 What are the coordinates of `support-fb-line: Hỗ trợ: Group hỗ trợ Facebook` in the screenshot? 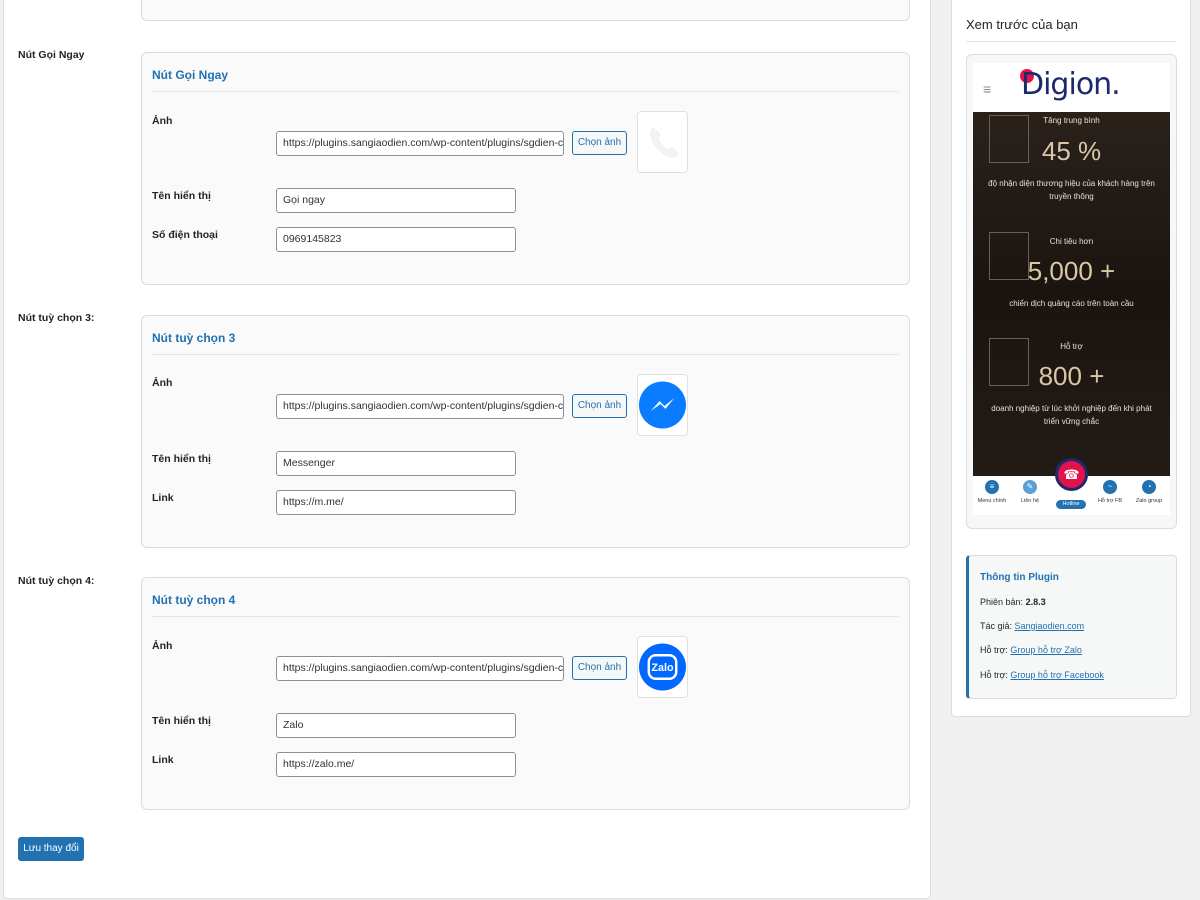 It's located at (1042, 675).